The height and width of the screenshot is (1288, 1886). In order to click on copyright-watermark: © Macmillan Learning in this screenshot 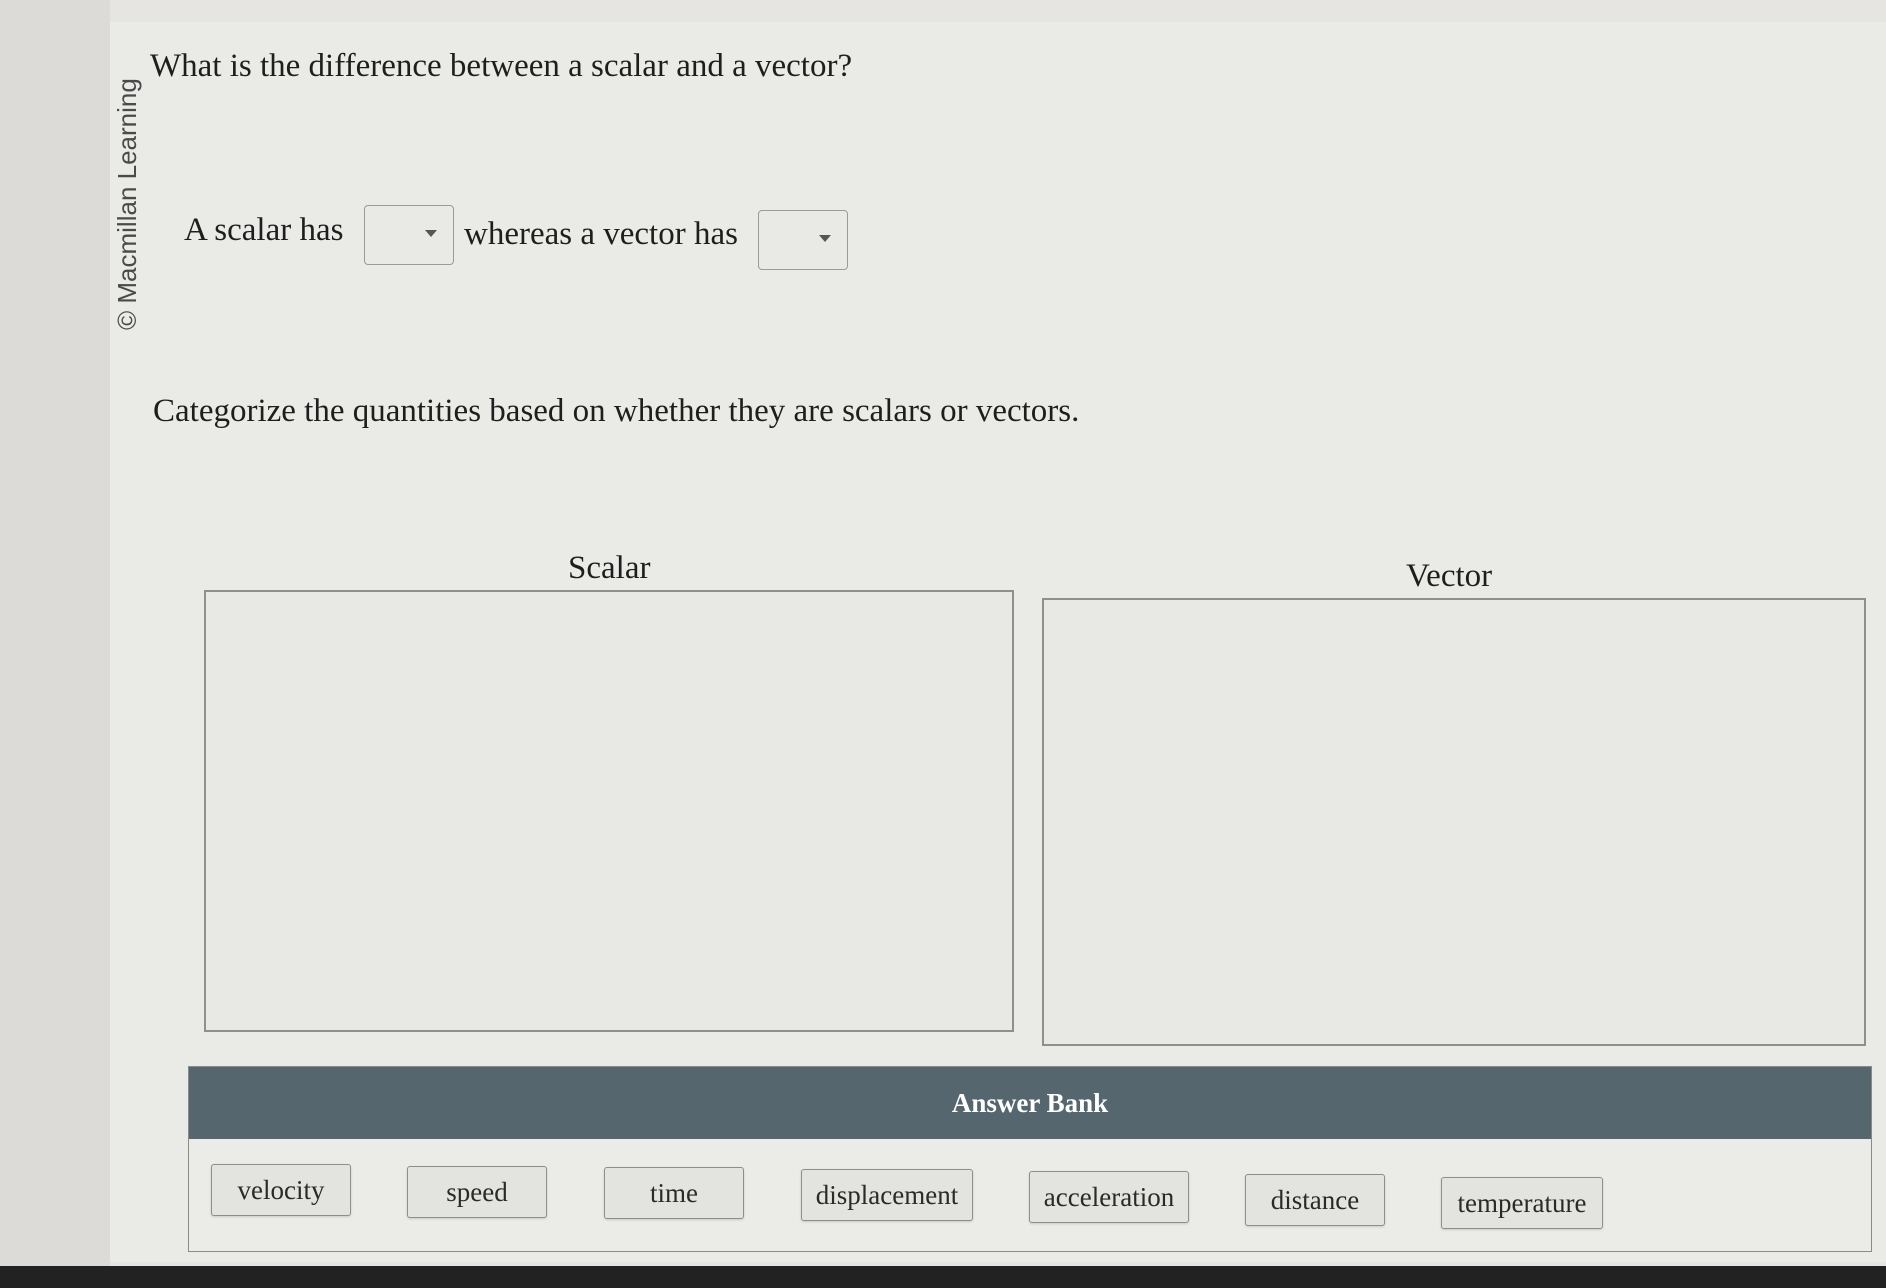, I will do `click(127, 204)`.